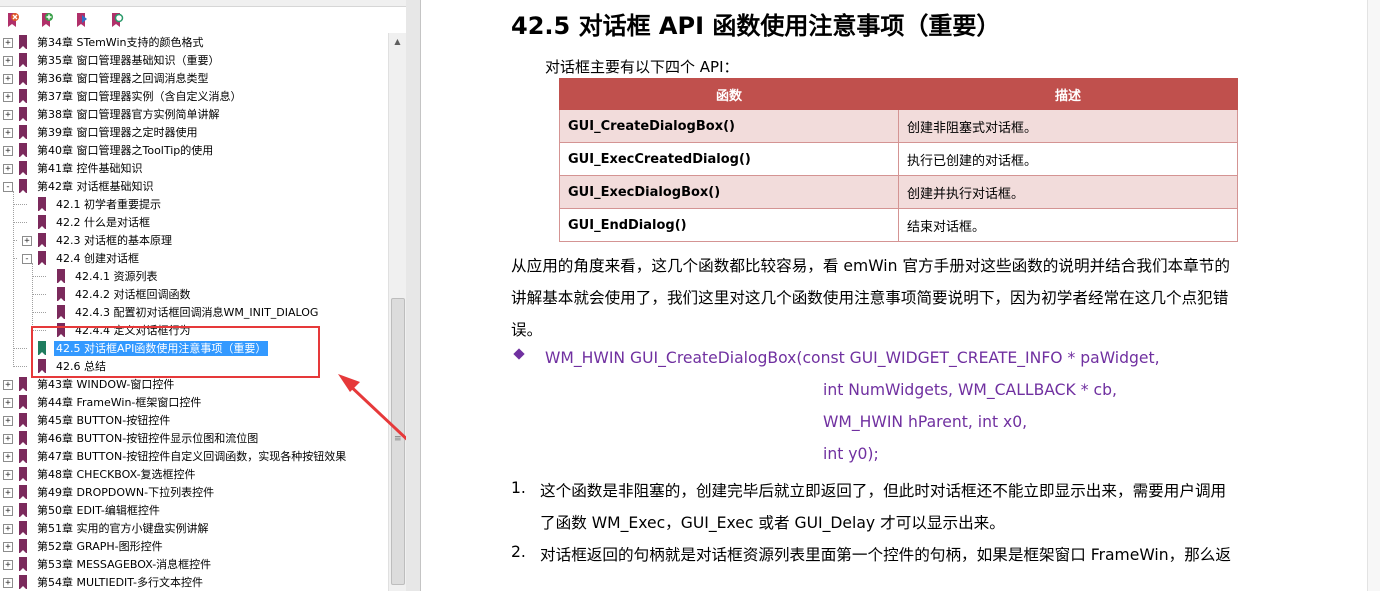 This screenshot has width=1380, height=591. Describe the element at coordinates (194, 582) in the screenshot. I see `tree-item: + 第54章 MULTIEDIT-多行文本控件` at that location.